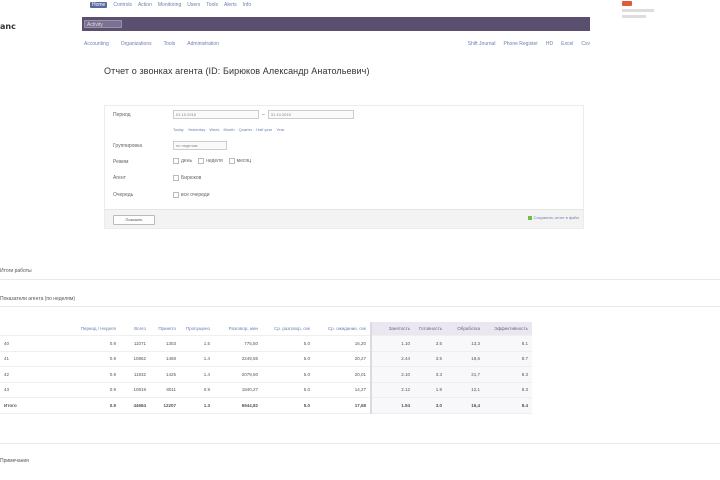  Describe the element at coordinates (264, 129) in the screenshot. I see `period-preset-link: Half year` at that location.